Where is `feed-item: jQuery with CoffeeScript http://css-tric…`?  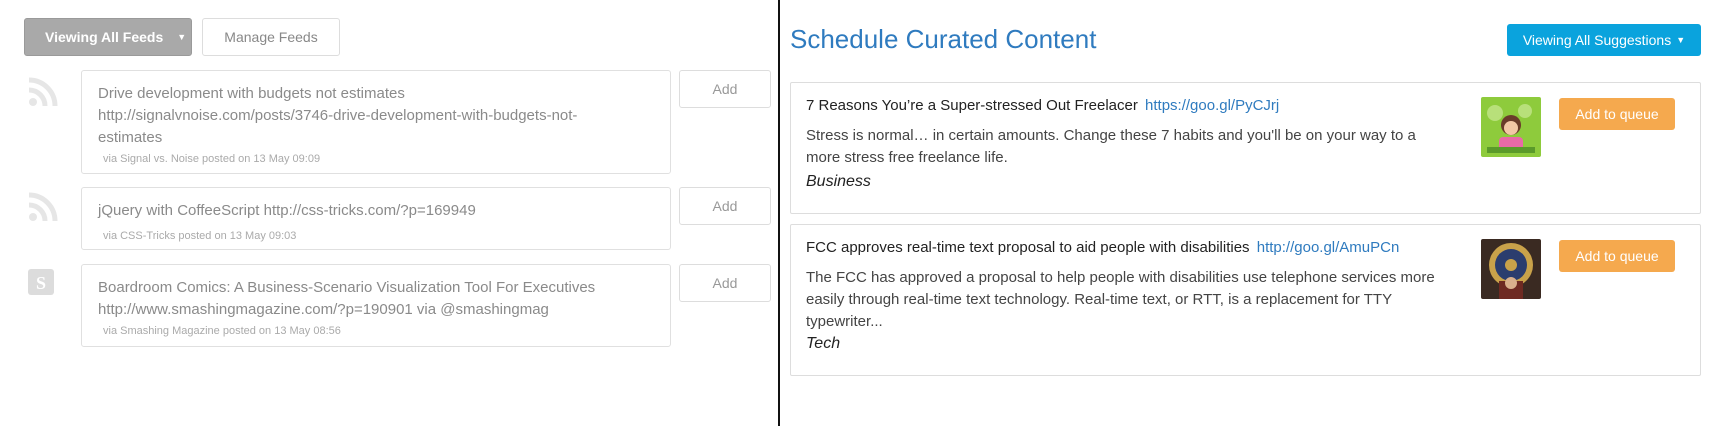
feed-item: jQuery with CoffeeScript http://css-tric… is located at coordinates (376, 218).